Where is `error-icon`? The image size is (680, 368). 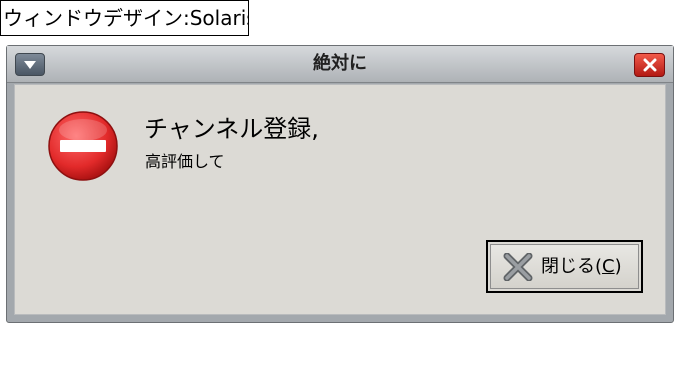
error-icon is located at coordinates (83, 146).